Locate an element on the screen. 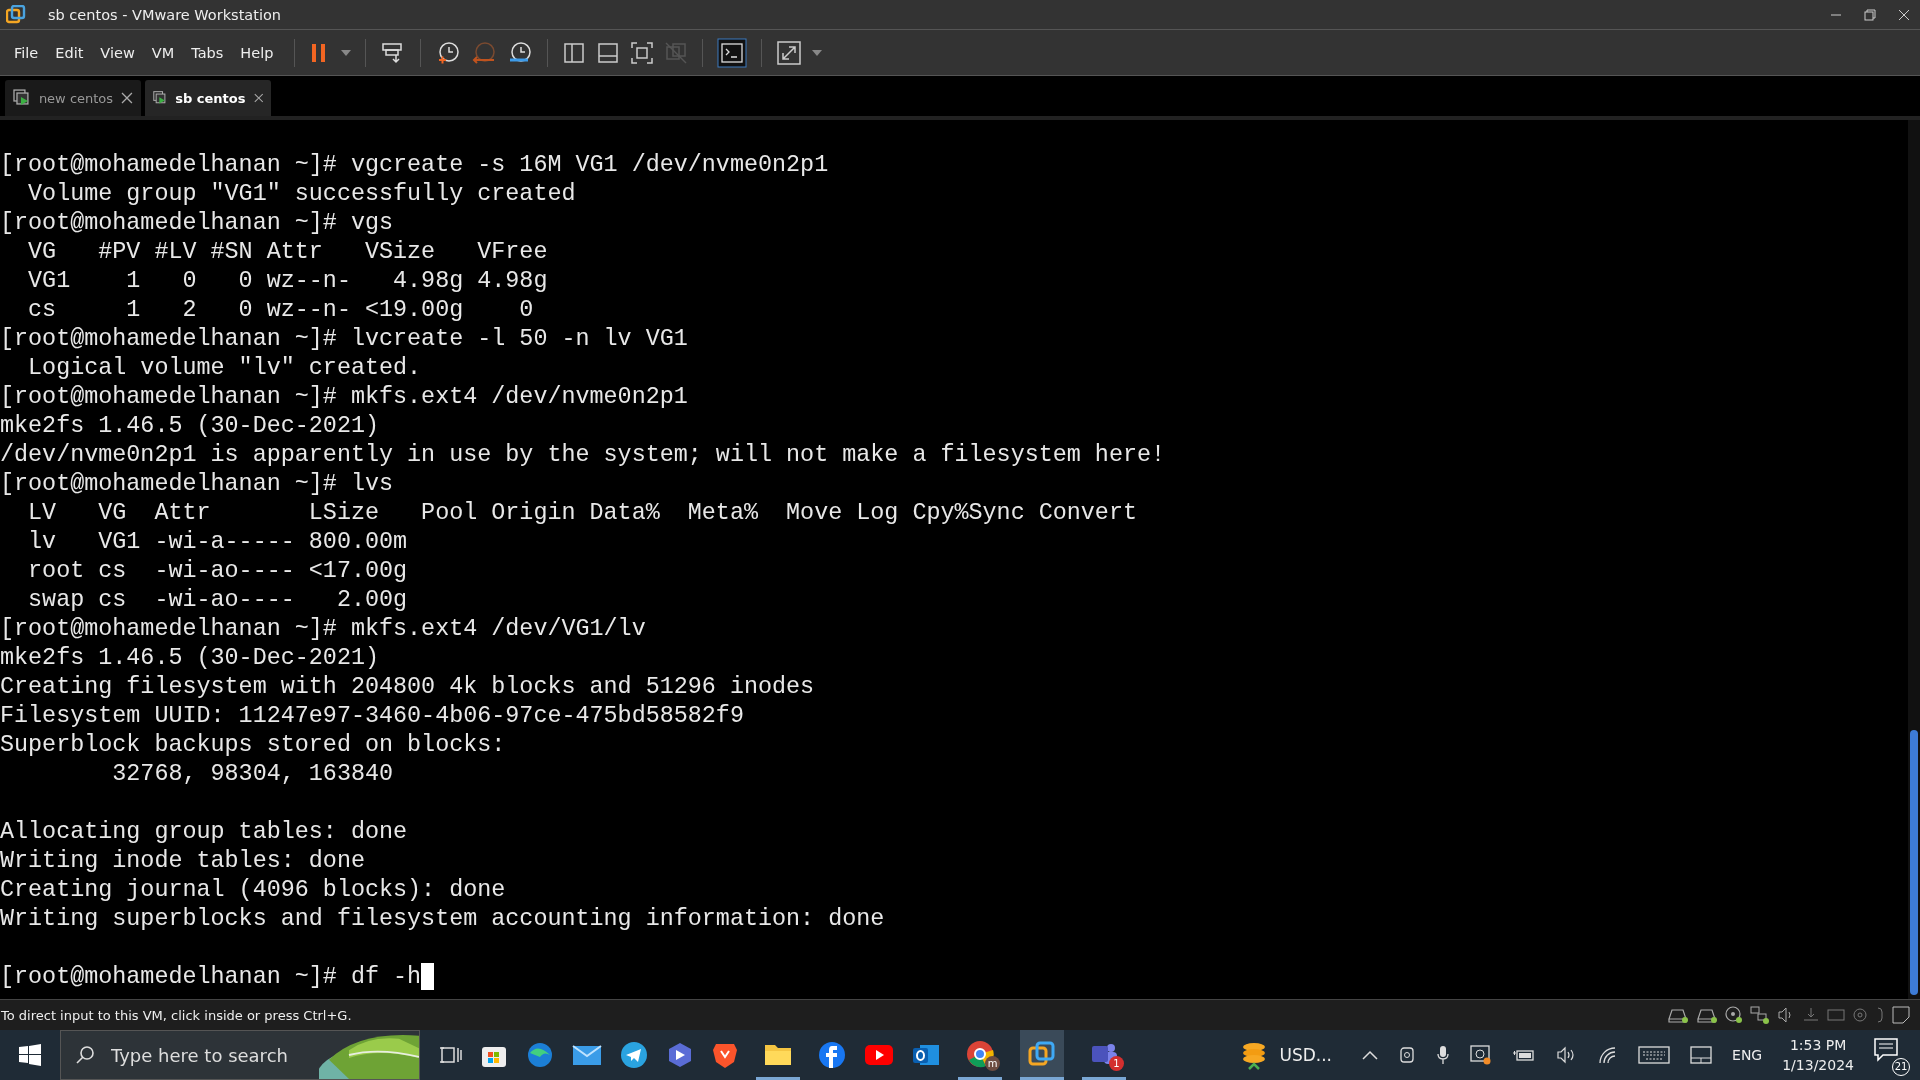 The height and width of the screenshot is (1080, 1920). chevron-up-icon is located at coordinates (1370, 1055).